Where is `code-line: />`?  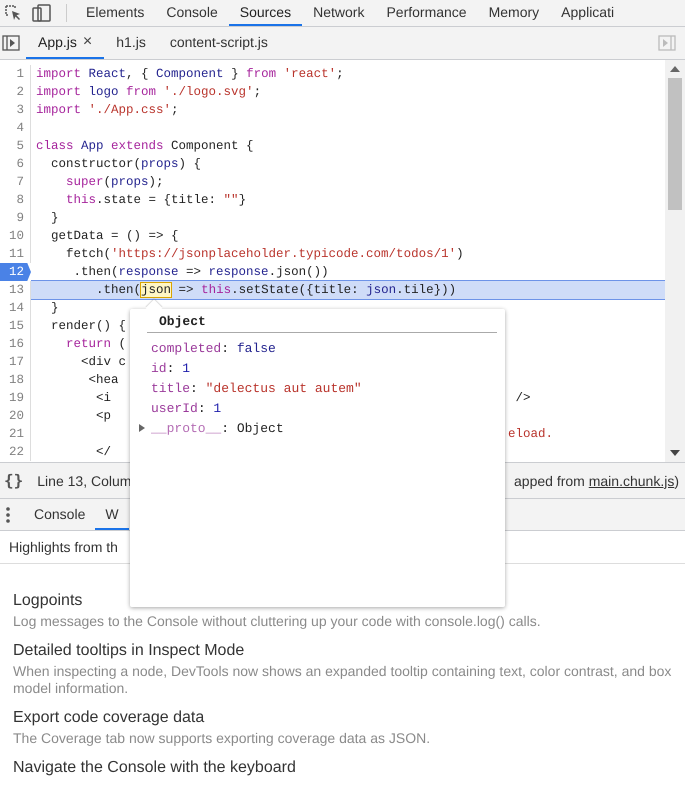
code-line: /> is located at coordinates (522, 398).